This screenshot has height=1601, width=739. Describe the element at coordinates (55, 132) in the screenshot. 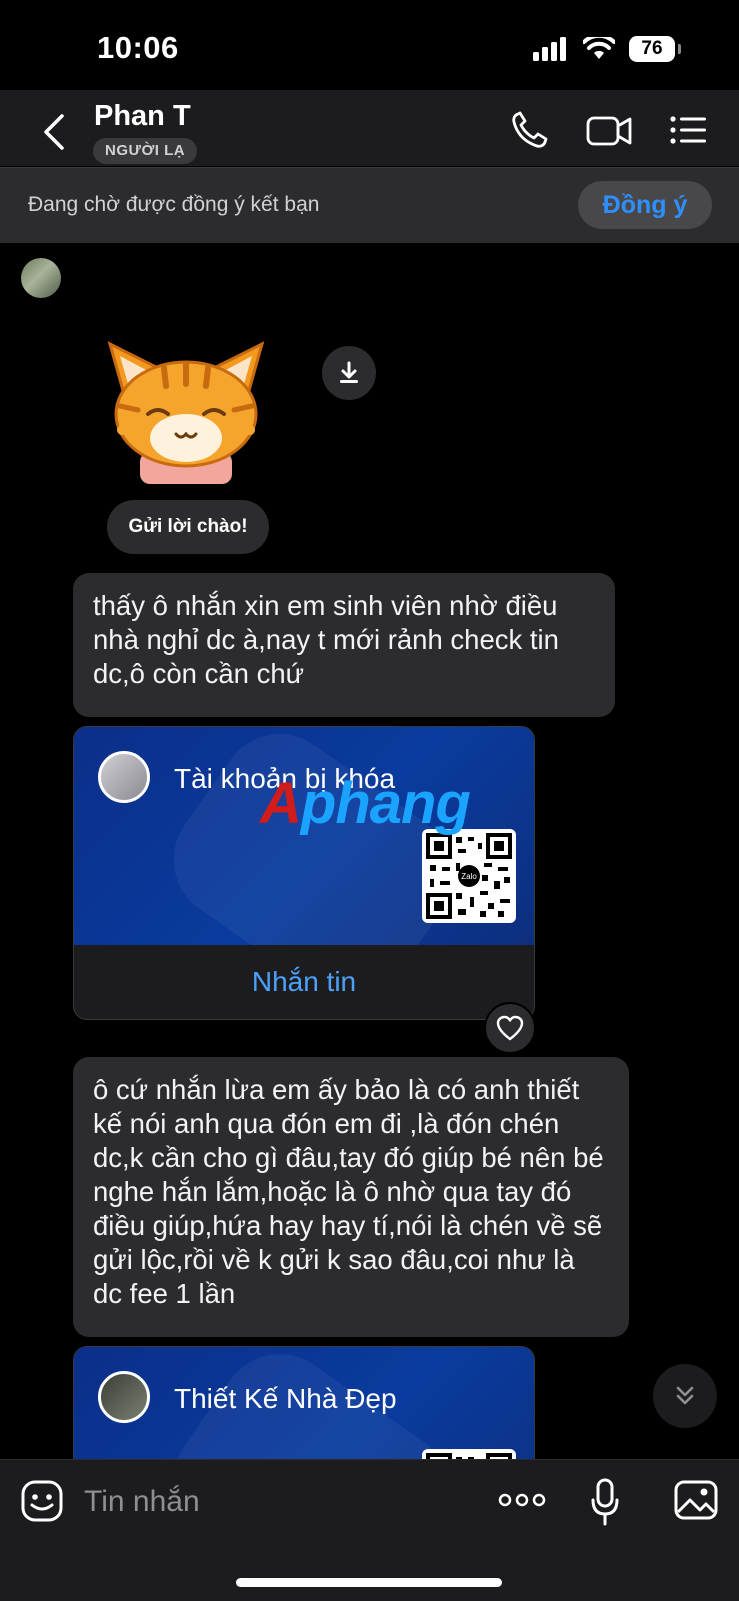

I see `back-arrow-icon` at that location.